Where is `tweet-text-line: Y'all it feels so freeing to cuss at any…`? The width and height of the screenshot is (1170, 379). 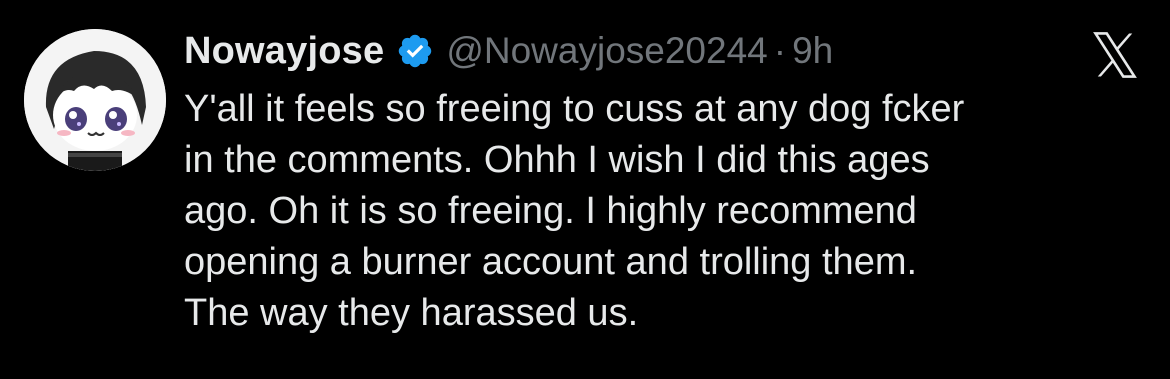 tweet-text-line: Y'all it feels so freeing to cuss at any… is located at coordinates (574, 109).